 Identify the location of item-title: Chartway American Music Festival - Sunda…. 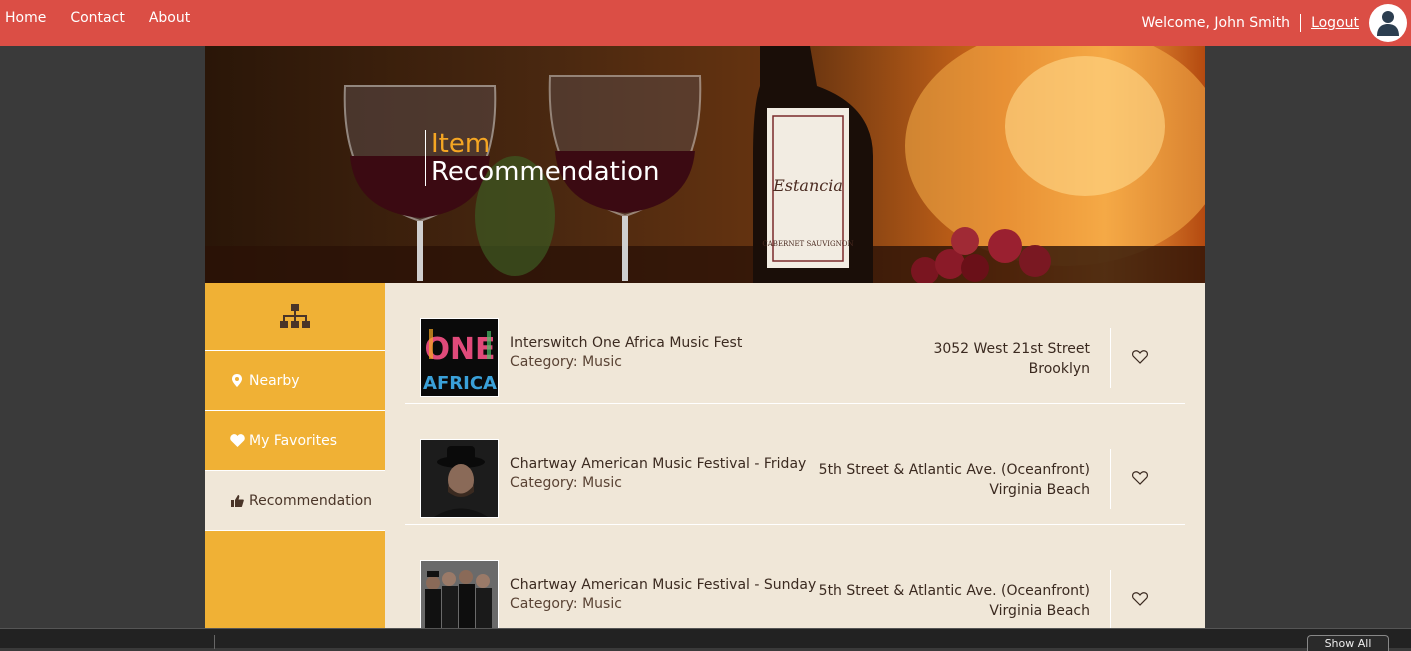
(663, 585).